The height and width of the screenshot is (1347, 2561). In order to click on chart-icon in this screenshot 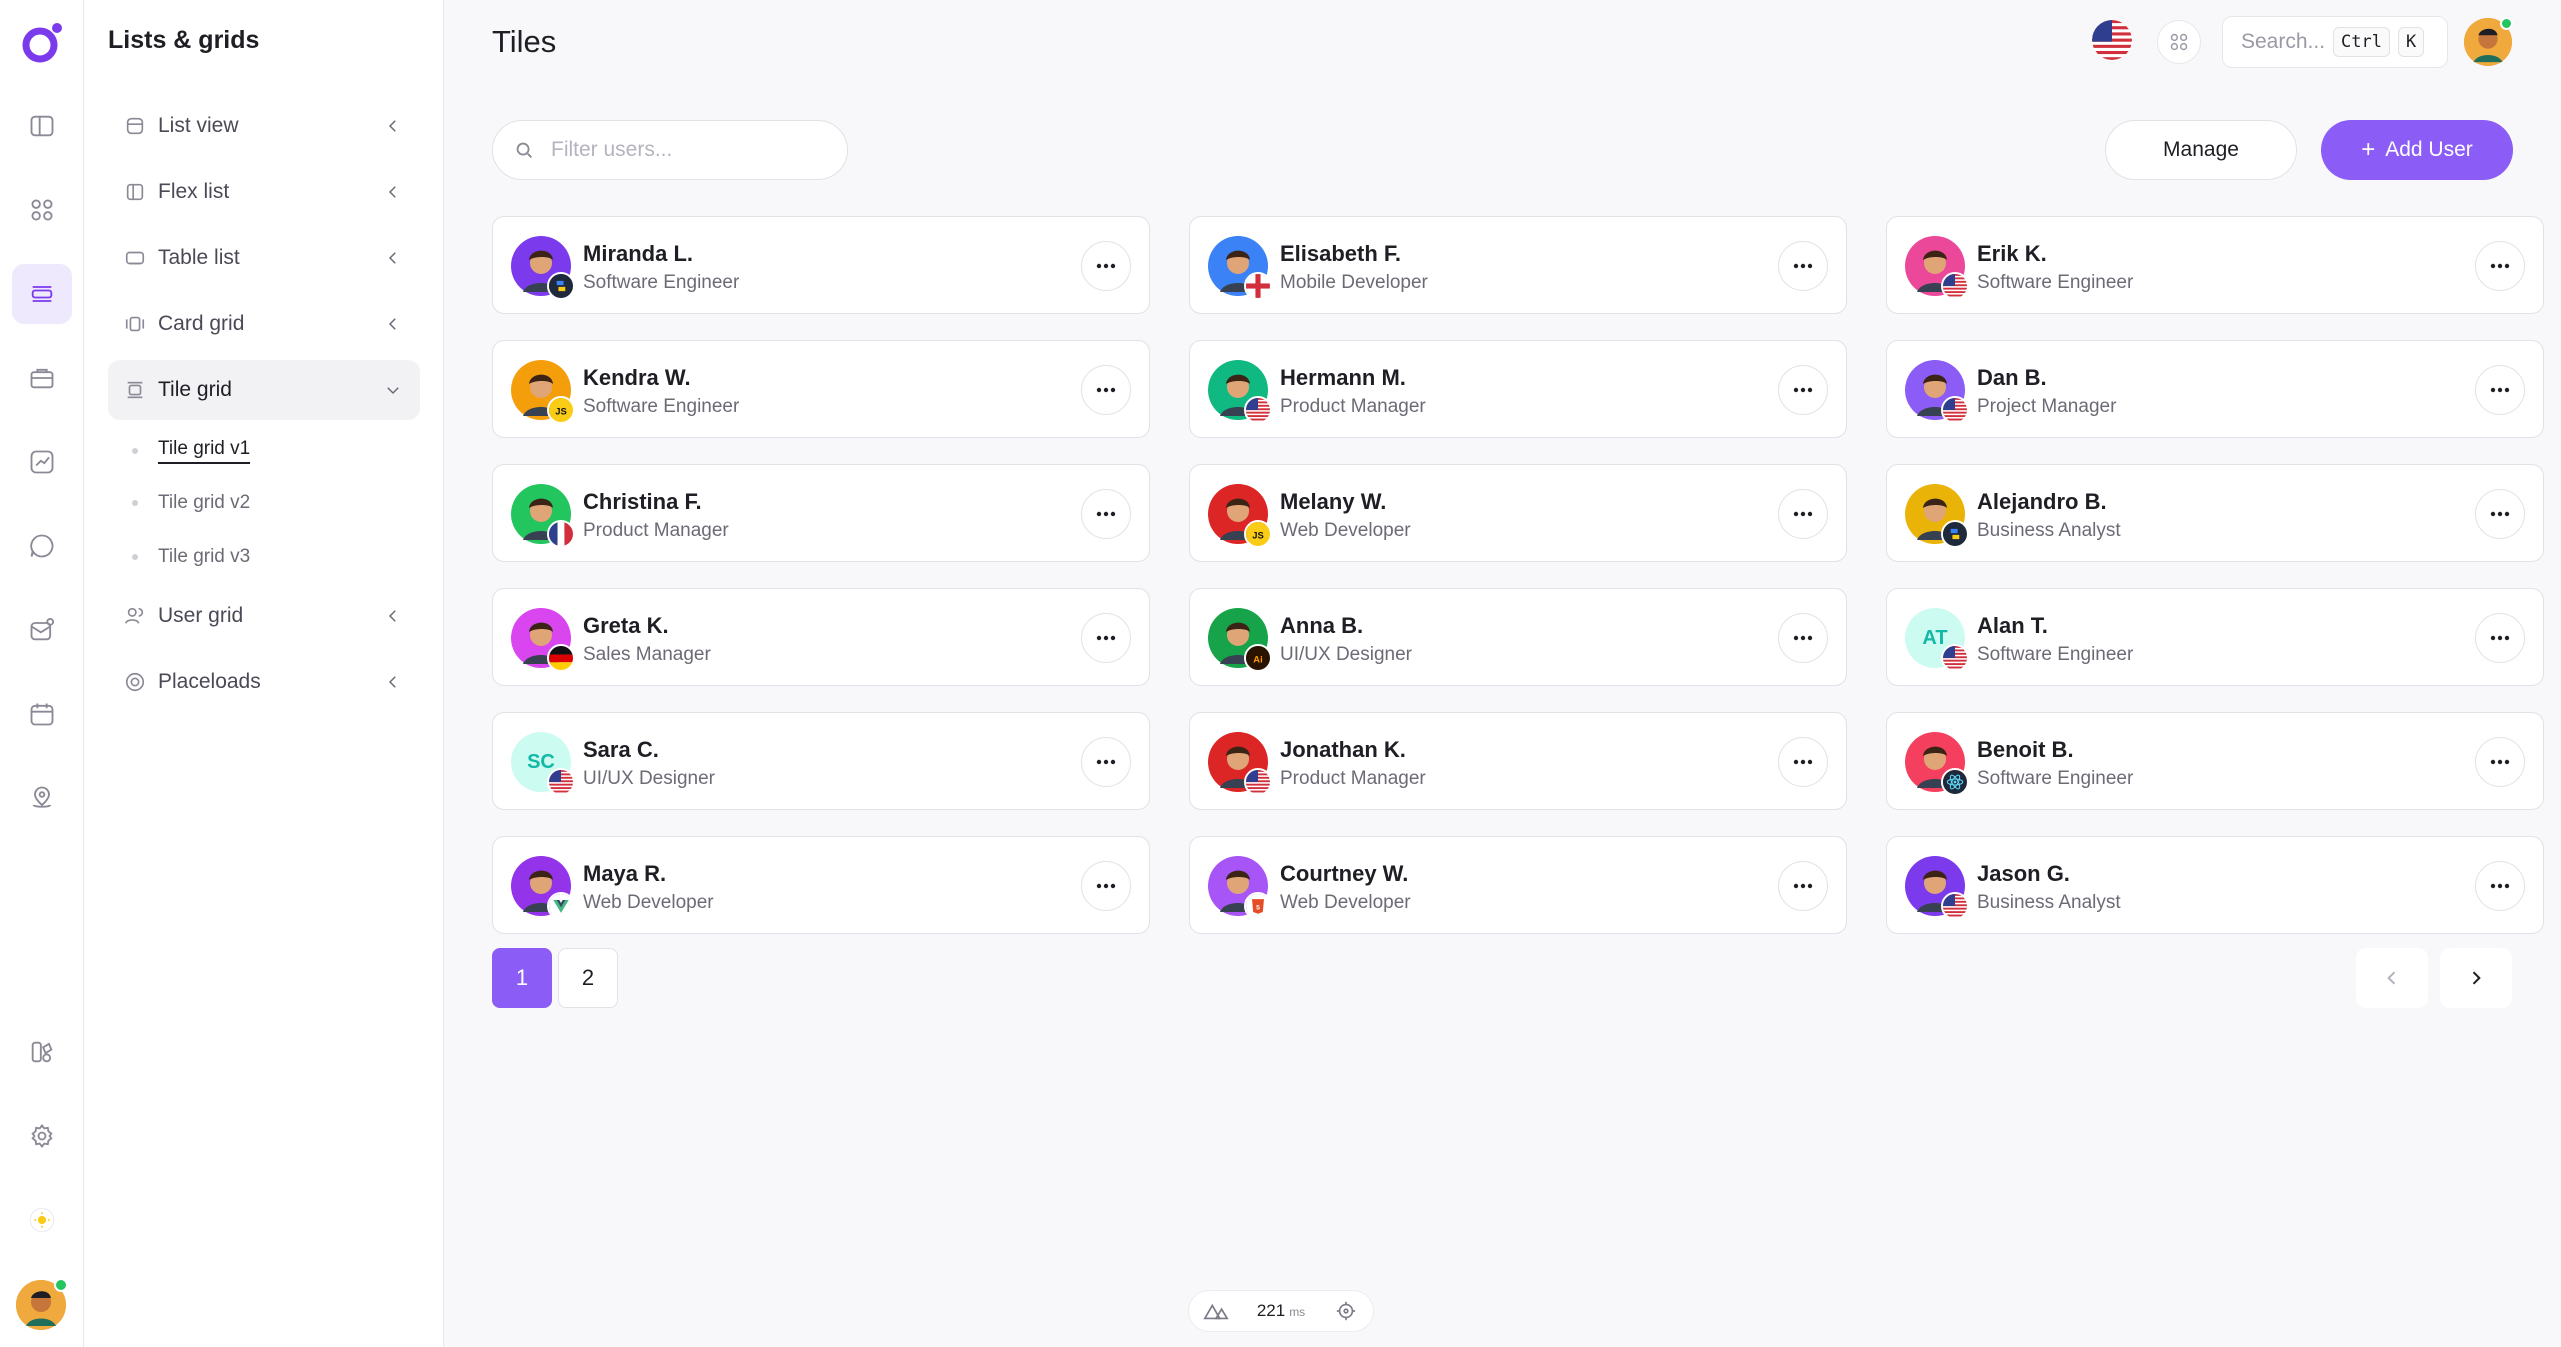, I will do `click(42, 462)`.